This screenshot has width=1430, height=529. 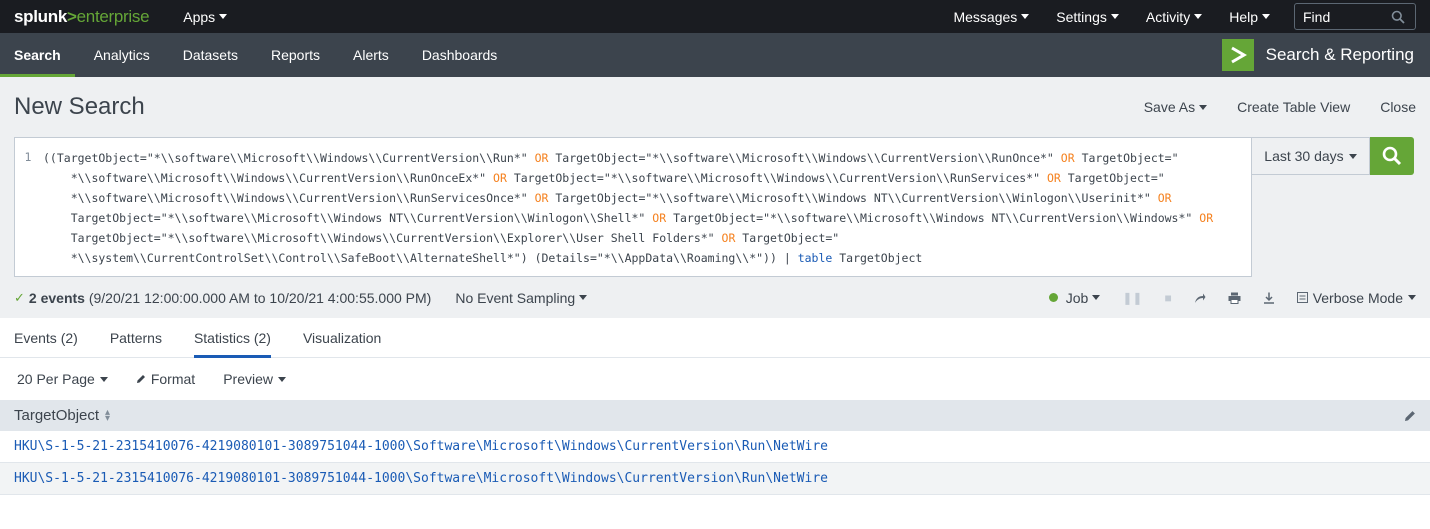 I want to click on settings-menu: Settings, so click(x=1087, y=17).